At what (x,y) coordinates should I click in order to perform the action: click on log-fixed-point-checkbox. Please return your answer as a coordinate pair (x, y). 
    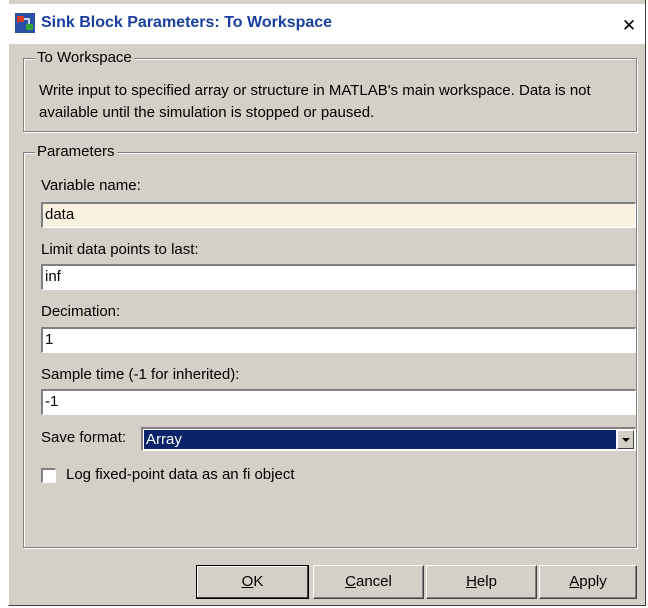
    Looking at the image, I should click on (48, 475).